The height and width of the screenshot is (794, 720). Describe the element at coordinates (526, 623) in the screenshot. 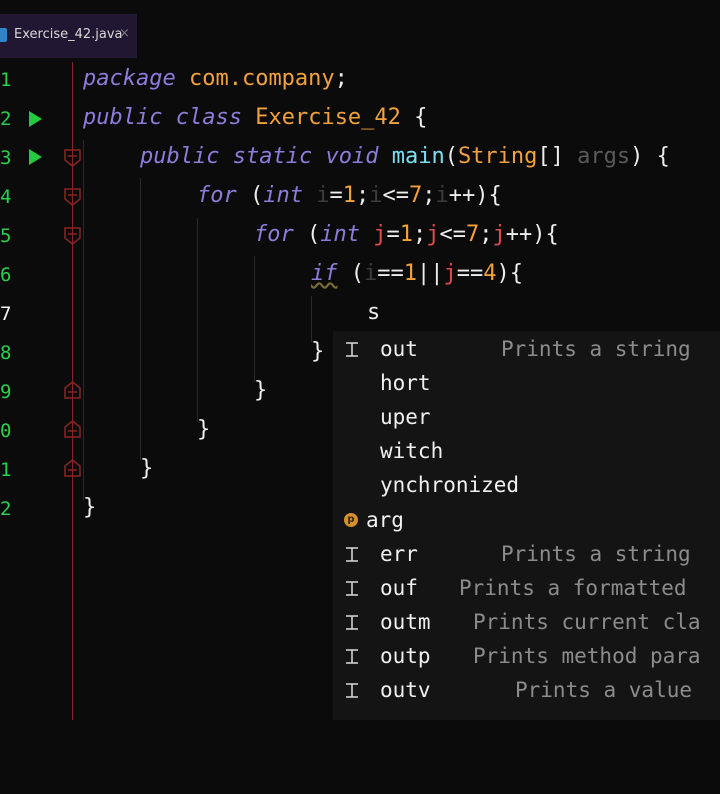

I see `completion-item: outm Prints current cla` at that location.